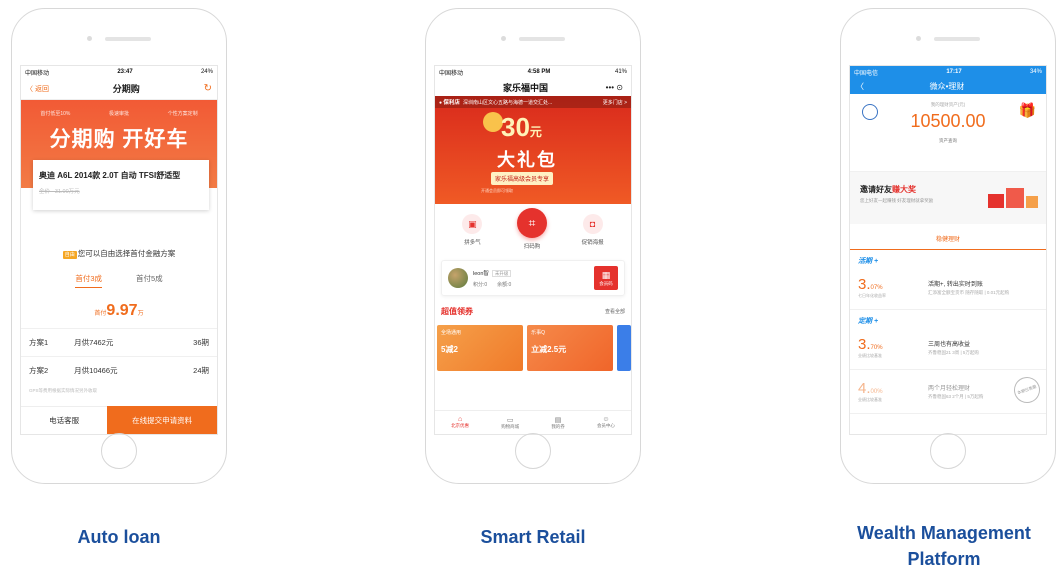 The image size is (1060, 578). Describe the element at coordinates (955, 285) in the screenshot. I see `product-title: 活期+, 转出实时到账` at that location.